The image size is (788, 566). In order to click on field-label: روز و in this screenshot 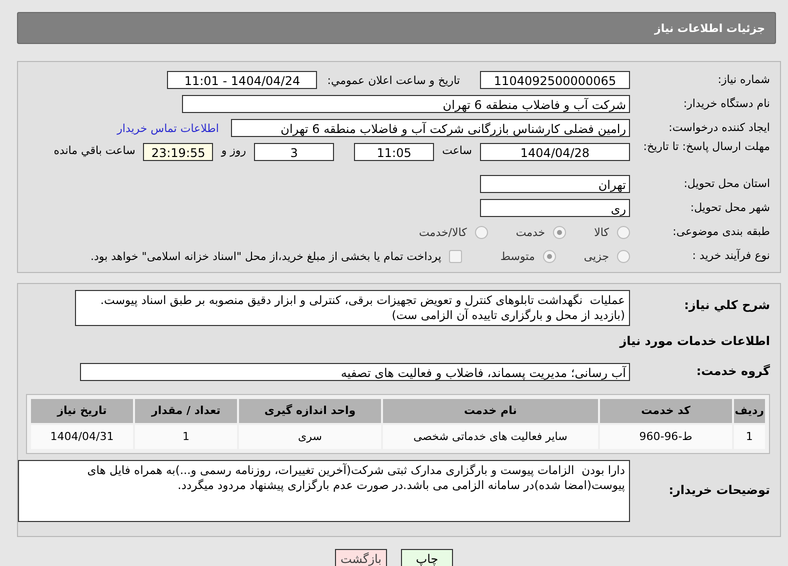, I will do `click(234, 150)`.